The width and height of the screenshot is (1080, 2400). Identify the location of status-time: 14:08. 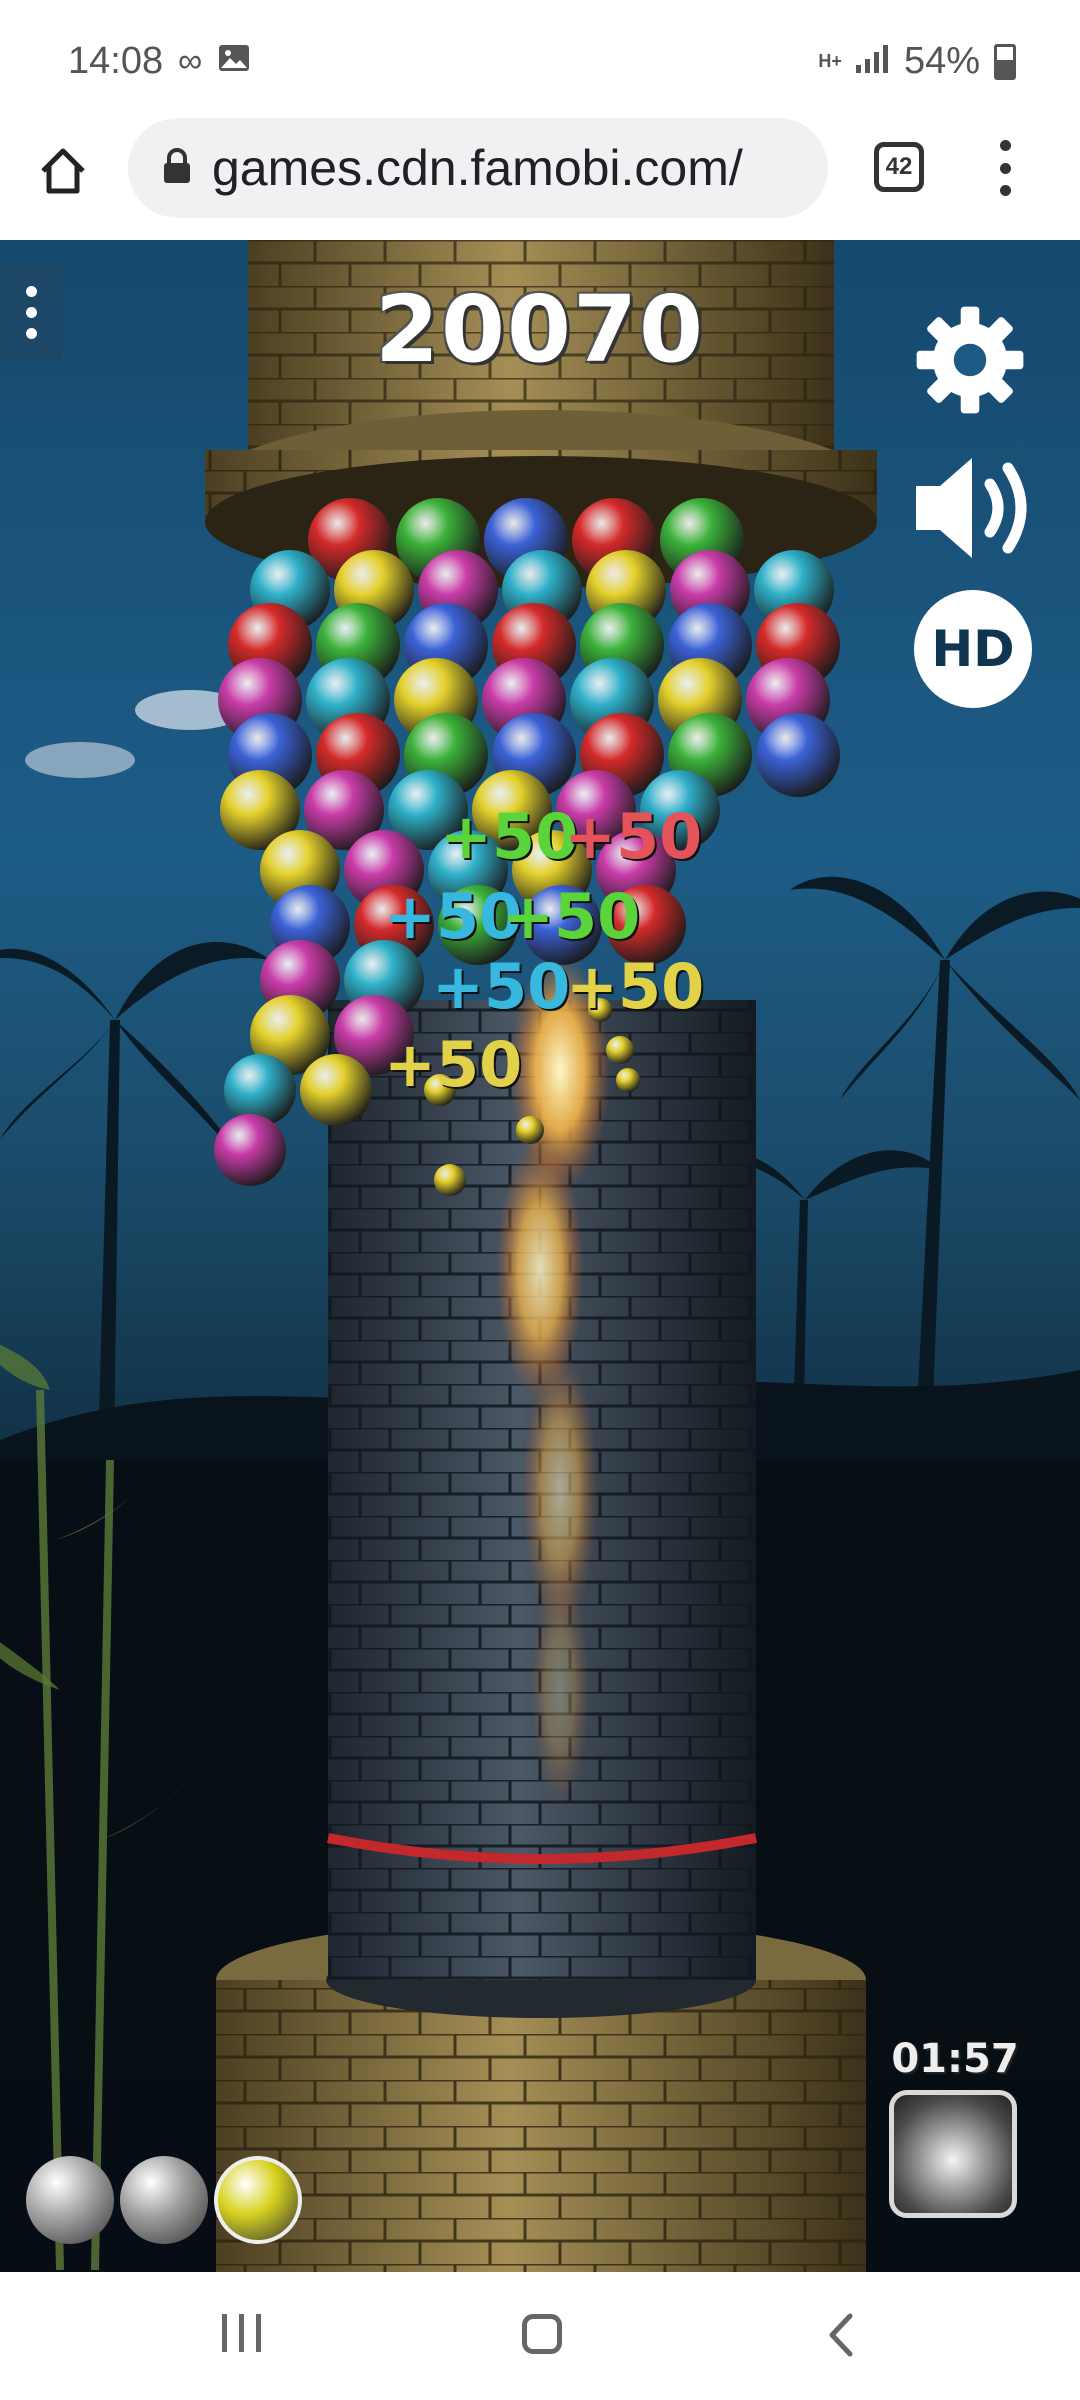
(116, 61).